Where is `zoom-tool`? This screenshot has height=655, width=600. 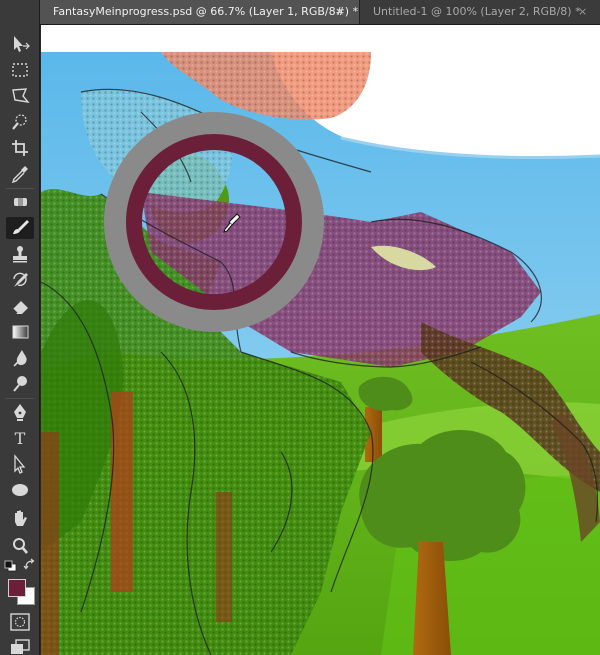 zoom-tool is located at coordinates (20, 546).